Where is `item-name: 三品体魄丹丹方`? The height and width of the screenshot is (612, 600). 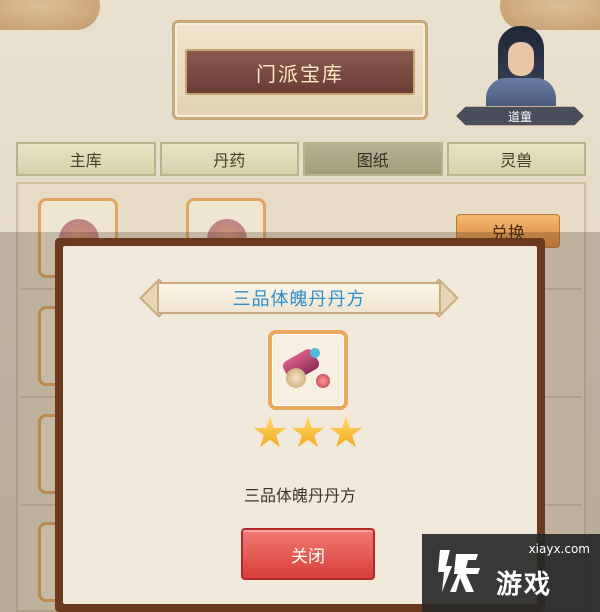
item-name: 三品体魄丹丹方 is located at coordinates (299, 495).